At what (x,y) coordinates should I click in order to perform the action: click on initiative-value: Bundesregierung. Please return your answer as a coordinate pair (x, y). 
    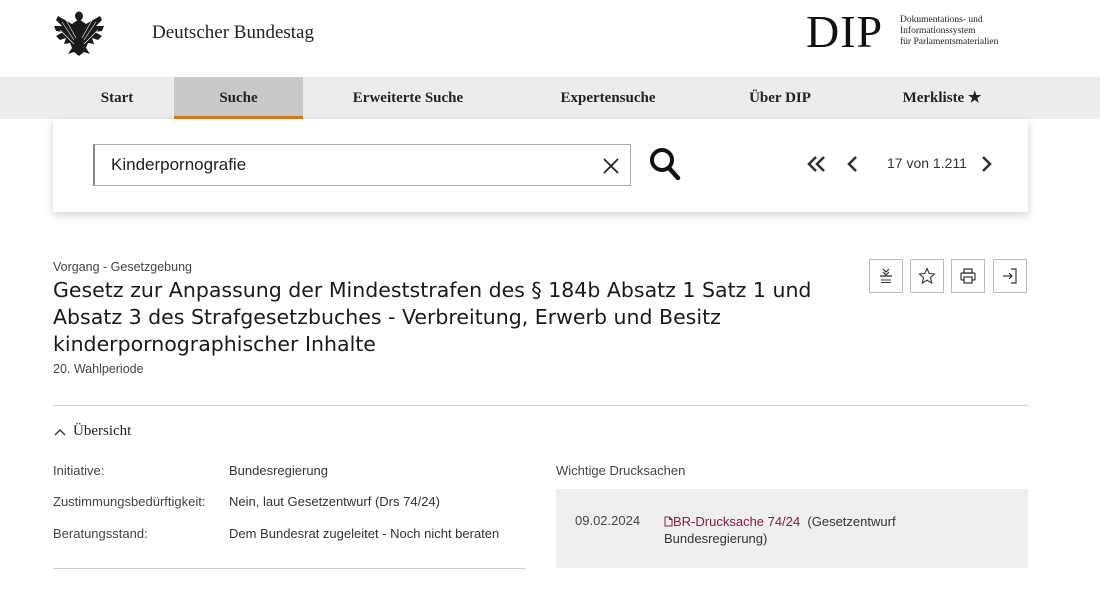
    Looking at the image, I should click on (279, 470).